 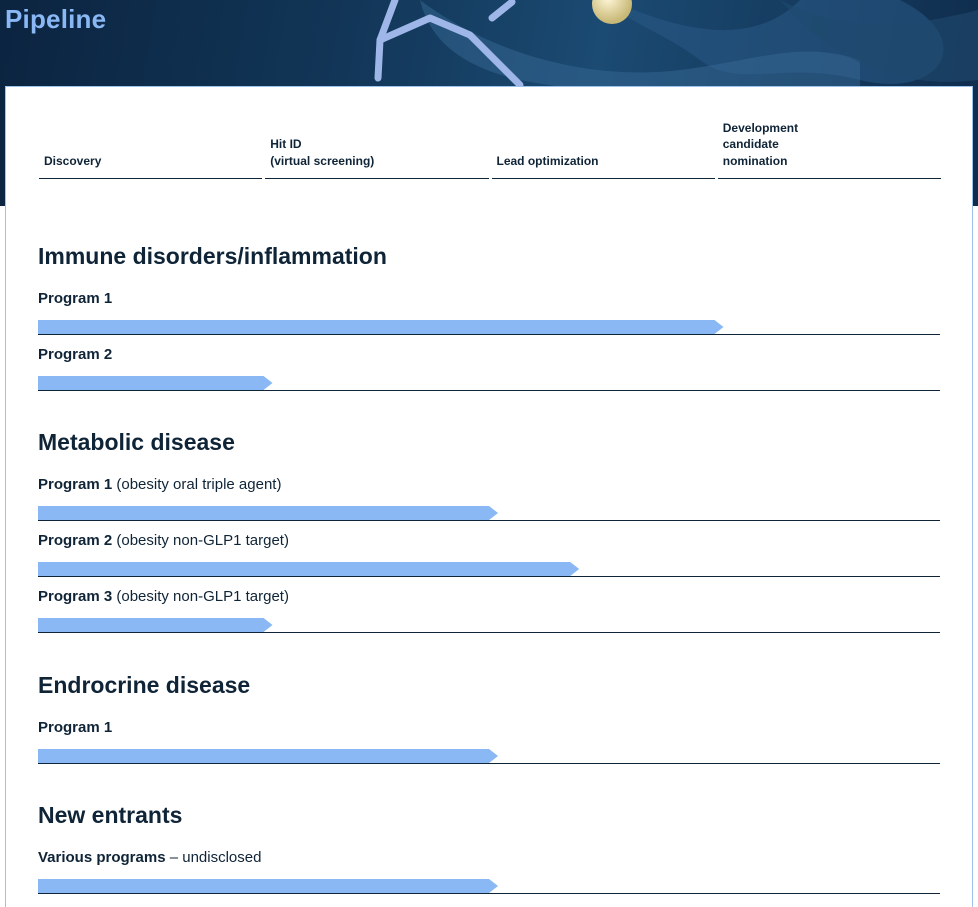 What do you see at coordinates (829, 133) in the screenshot?
I see `stage-development-candidate: Development candidate nomination` at bounding box center [829, 133].